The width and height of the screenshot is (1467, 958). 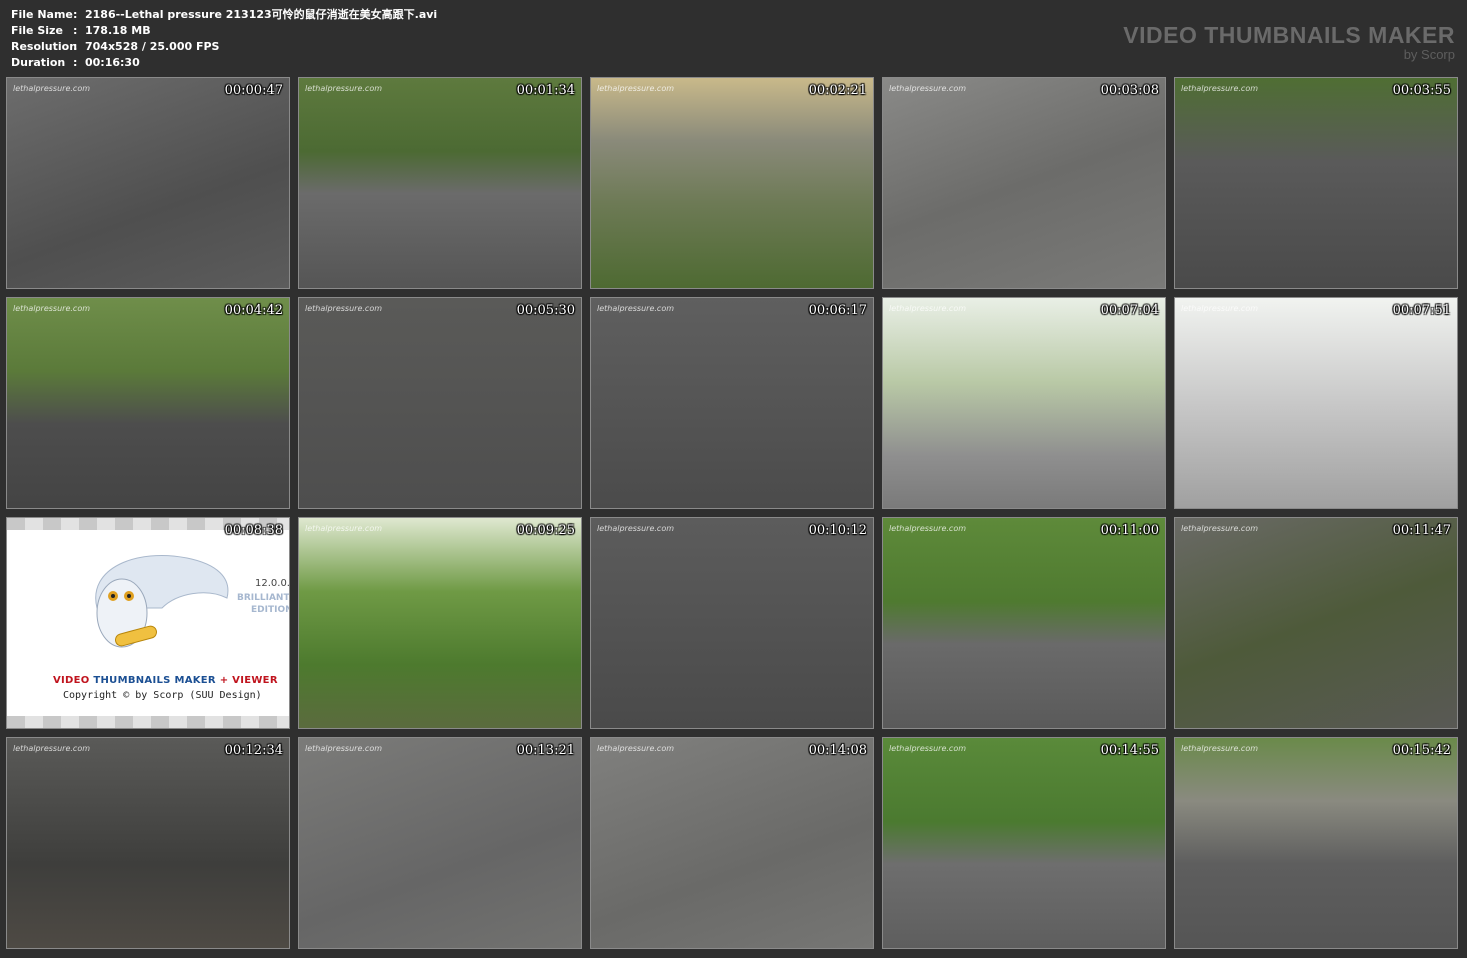 I want to click on duration-value: 00:16:30, so click(x=112, y=62).